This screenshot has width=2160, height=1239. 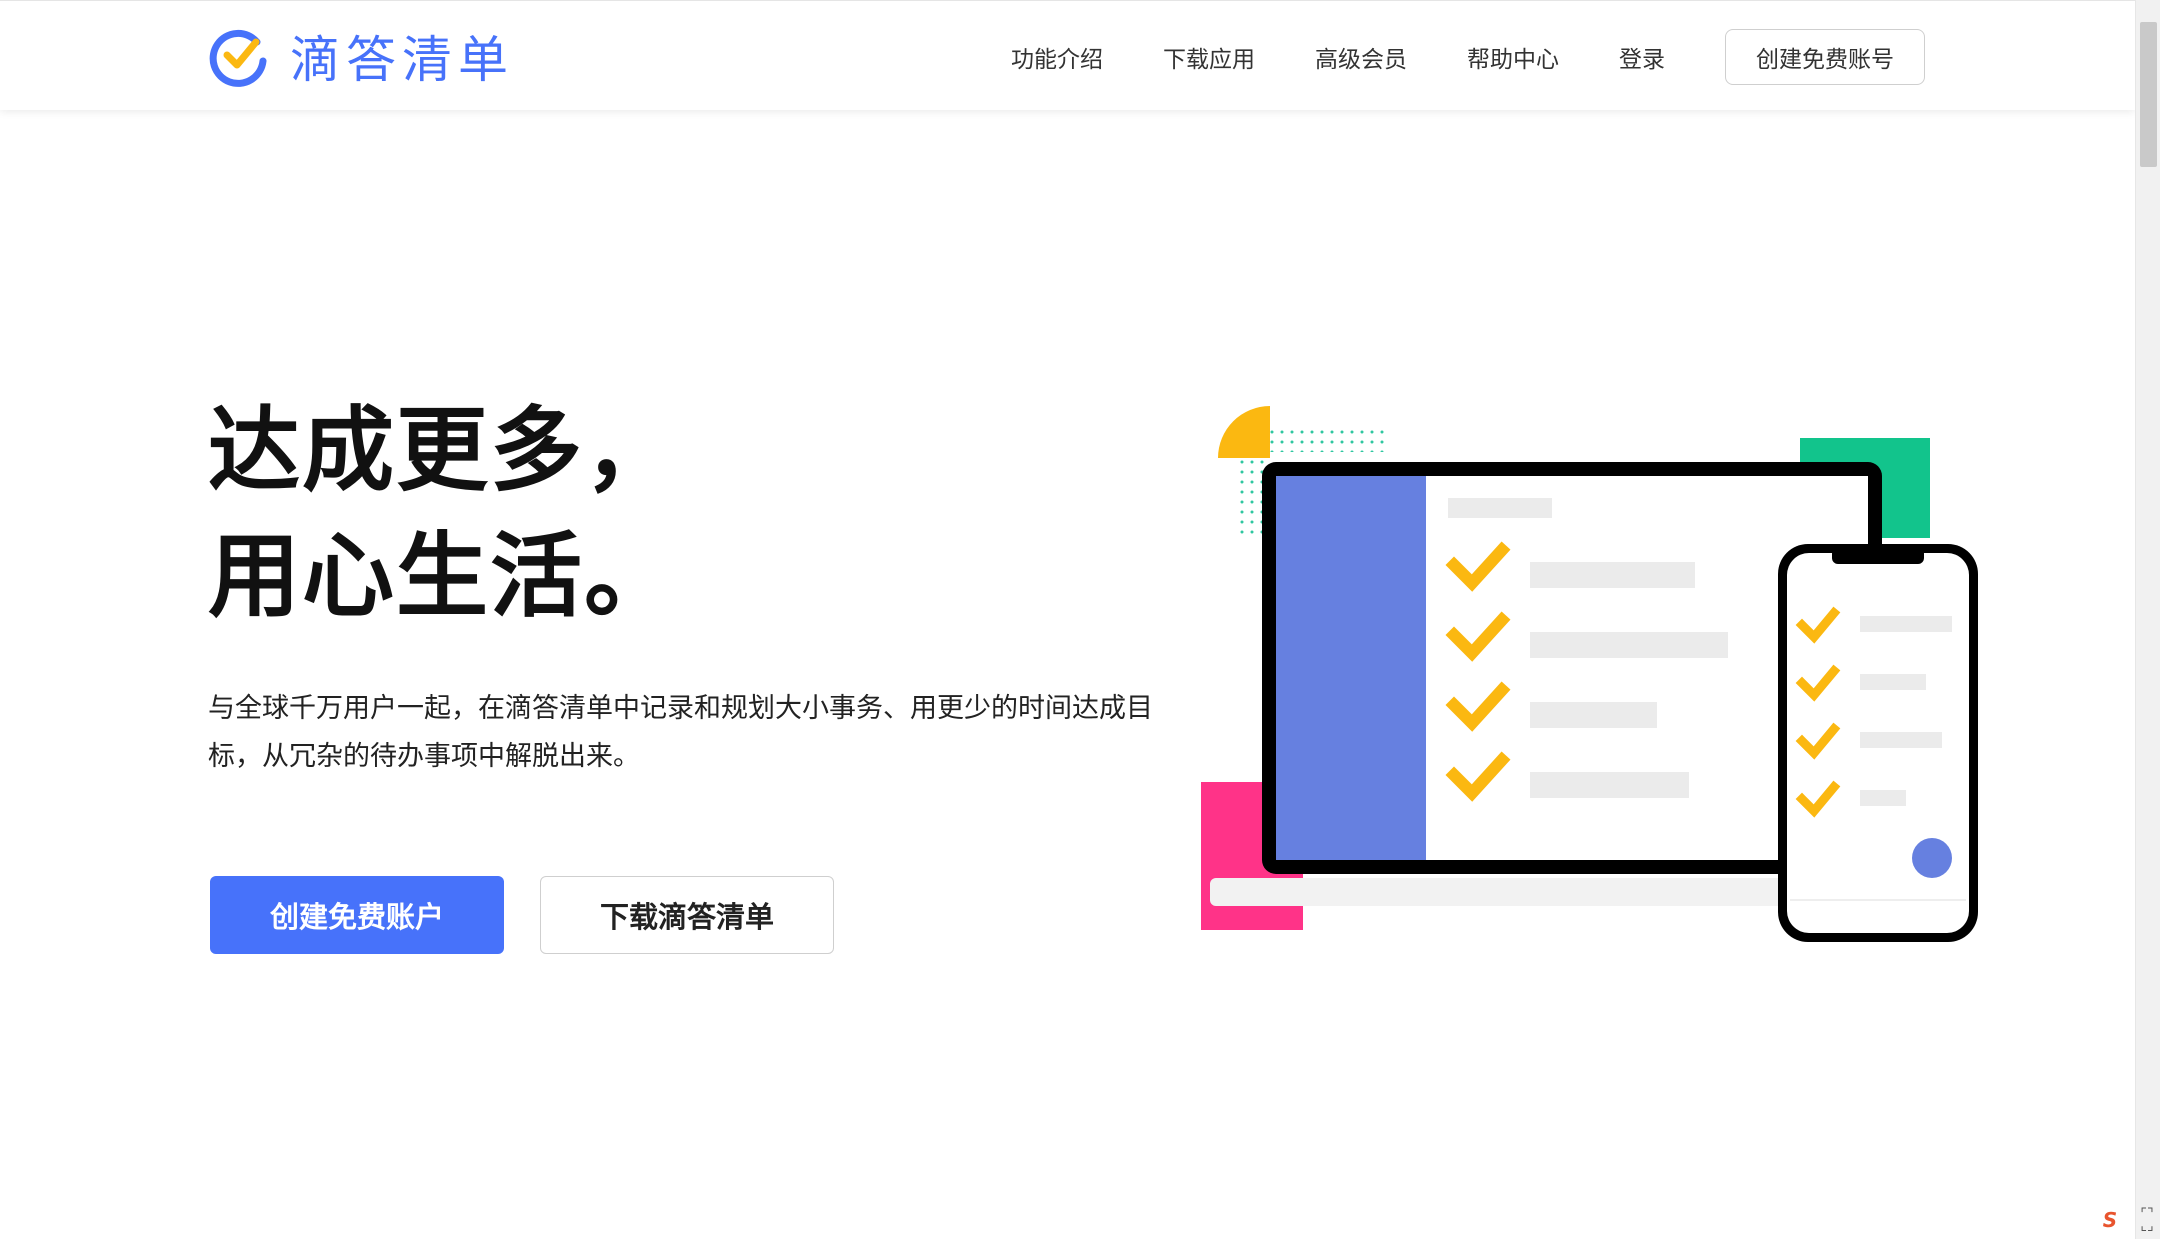 What do you see at coordinates (1438, 57) in the screenshot?
I see `main-nav: 功能介绍 下载应用 高级会员 帮助中心 登录 创建免费账号` at bounding box center [1438, 57].